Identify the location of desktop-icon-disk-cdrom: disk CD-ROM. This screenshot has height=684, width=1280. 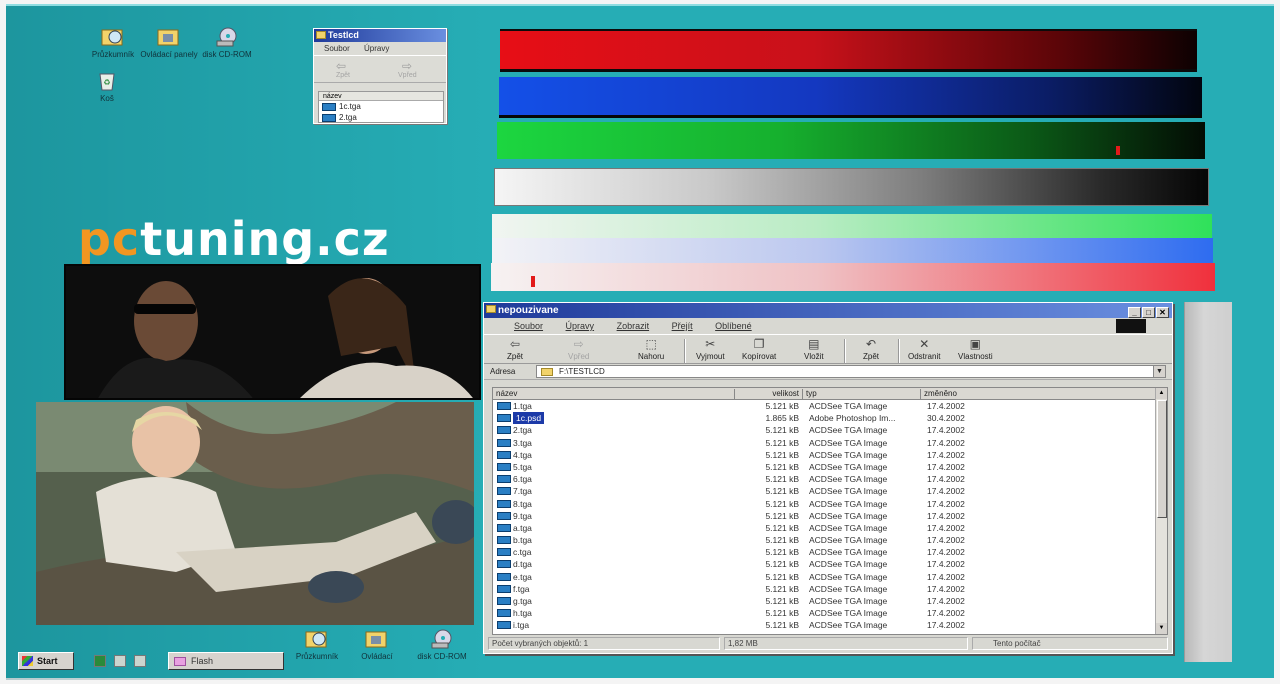
(227, 42).